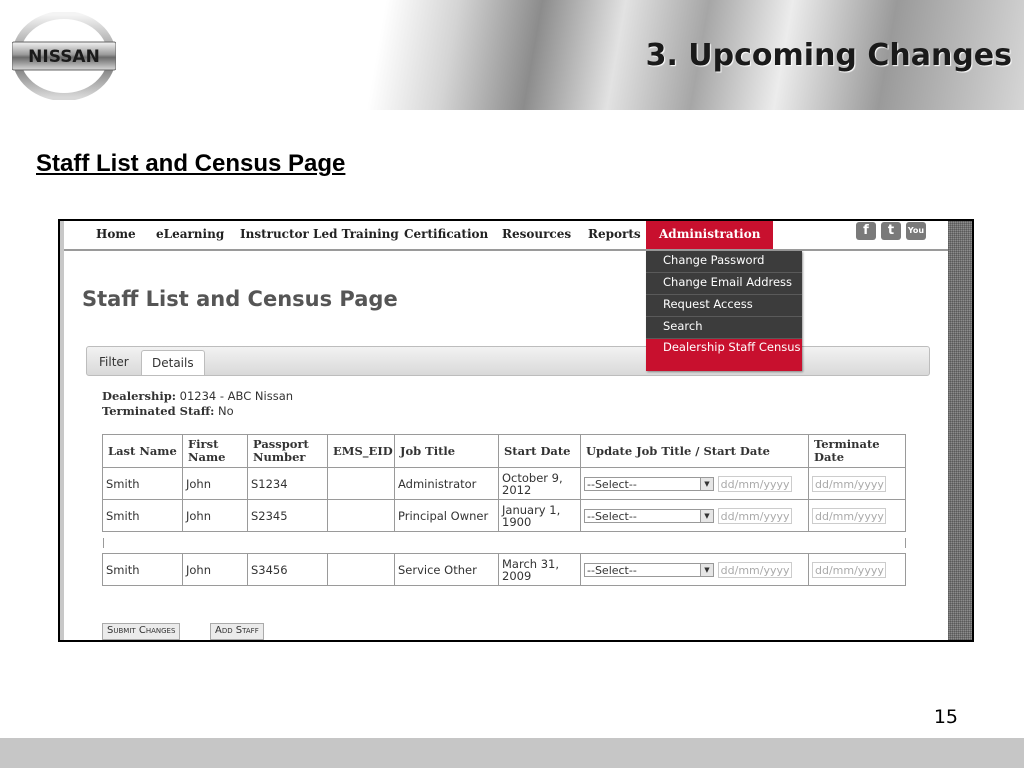  Describe the element at coordinates (361, 451) in the screenshot. I see `col-ems-eid: EMS_EID` at that location.